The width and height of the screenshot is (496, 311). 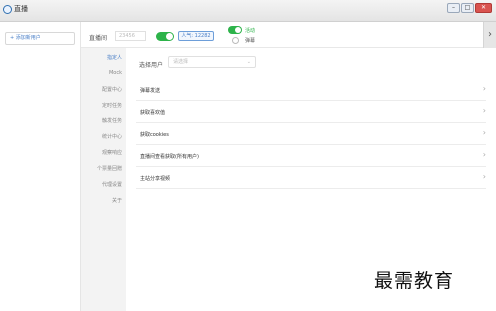 What do you see at coordinates (414, 281) in the screenshot?
I see `watermark-logo: 最需教育` at bounding box center [414, 281].